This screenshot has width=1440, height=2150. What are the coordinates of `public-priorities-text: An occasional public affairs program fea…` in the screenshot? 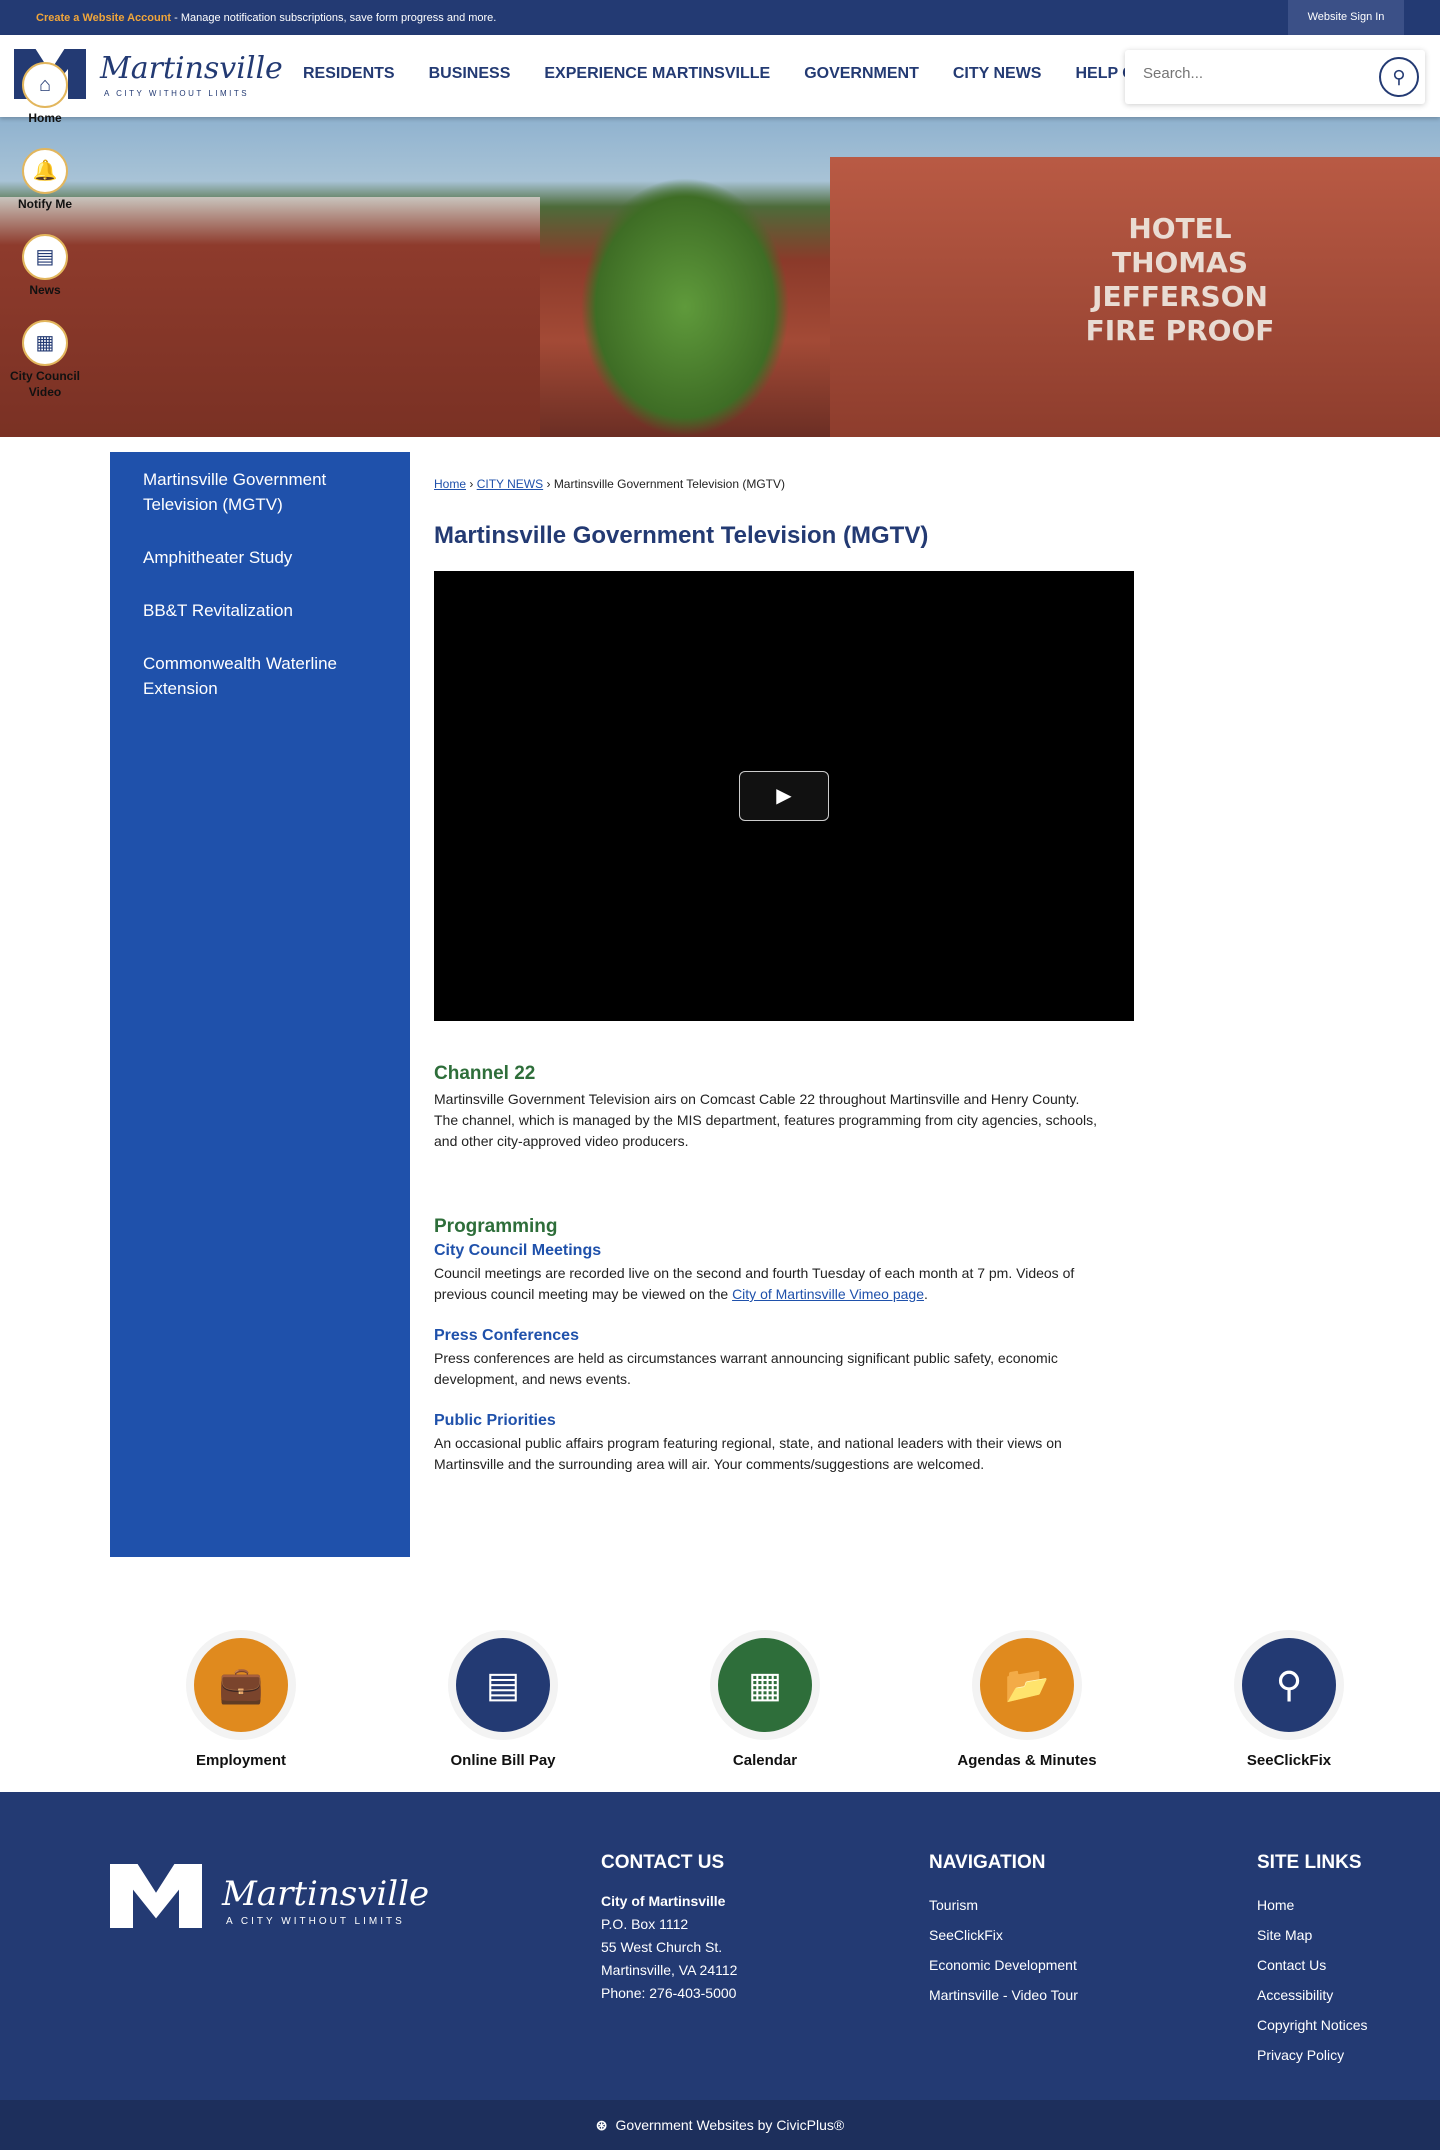 It's located at (748, 1453).